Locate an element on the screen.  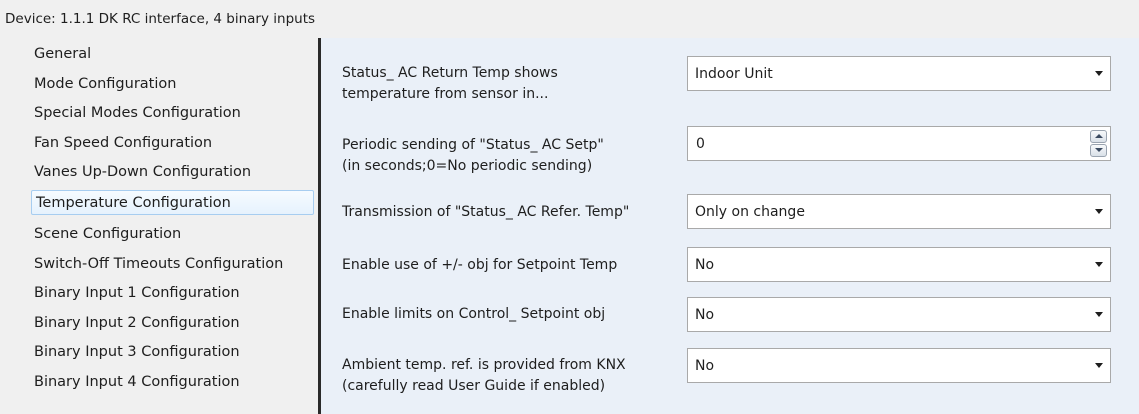
spin-down-button is located at coordinates (1098, 150).